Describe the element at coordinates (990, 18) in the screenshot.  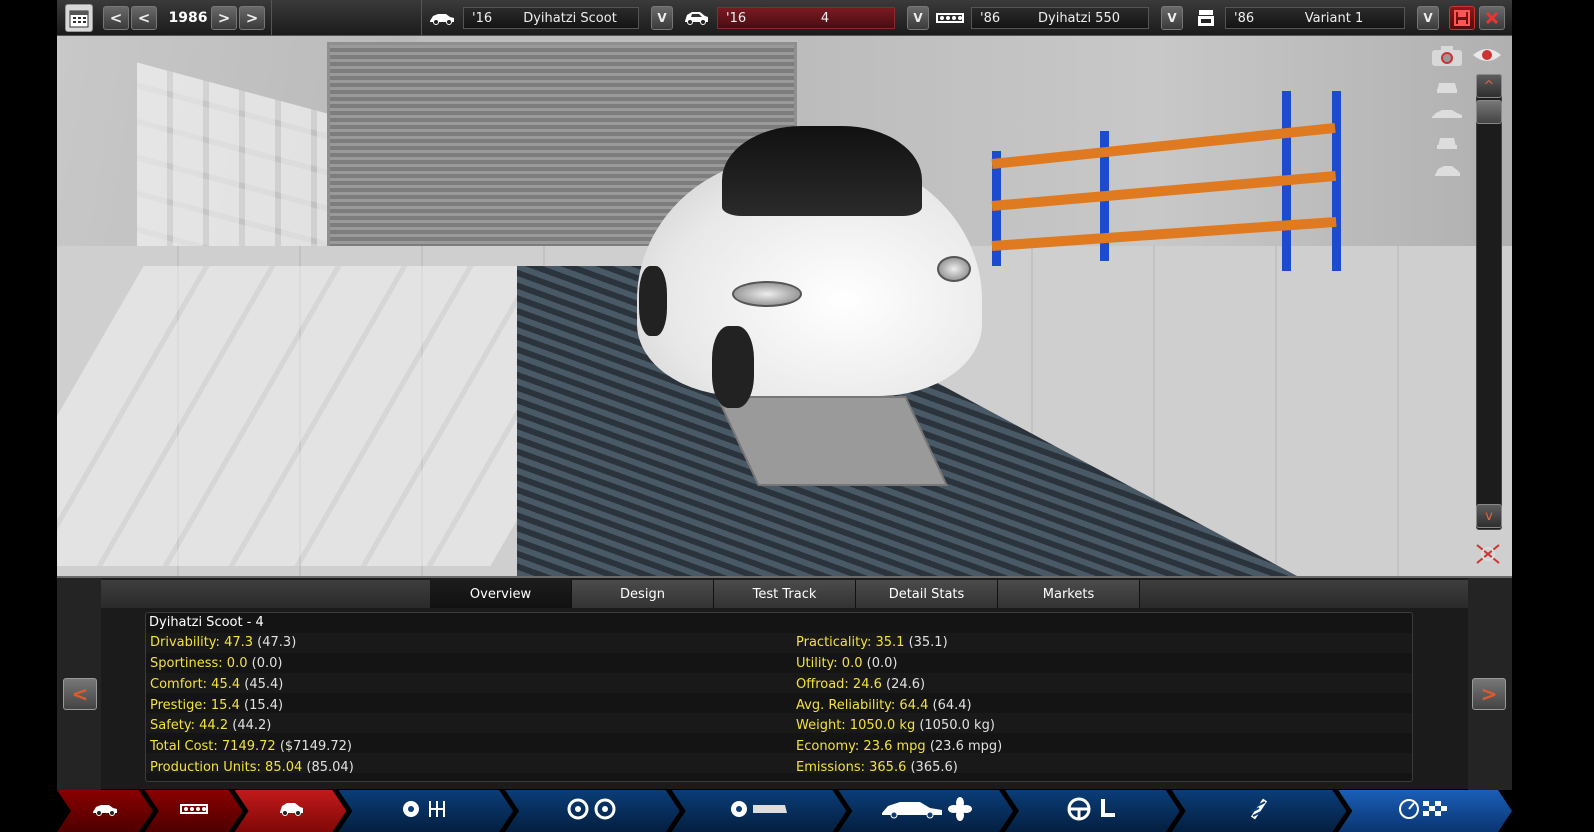
I see `engine-year: '86` at that location.